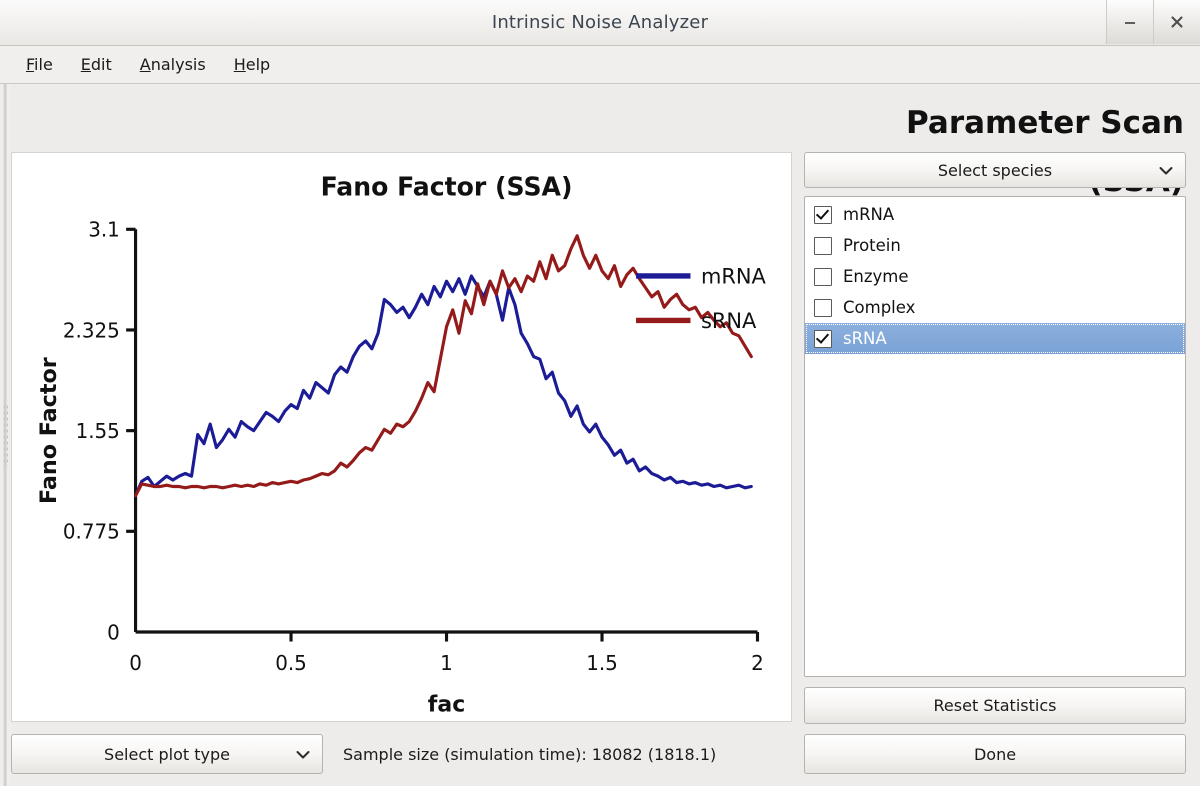 This screenshot has width=1200, height=786. Describe the element at coordinates (291, 663) in the screenshot. I see `x-tick-label: 0.5` at that location.